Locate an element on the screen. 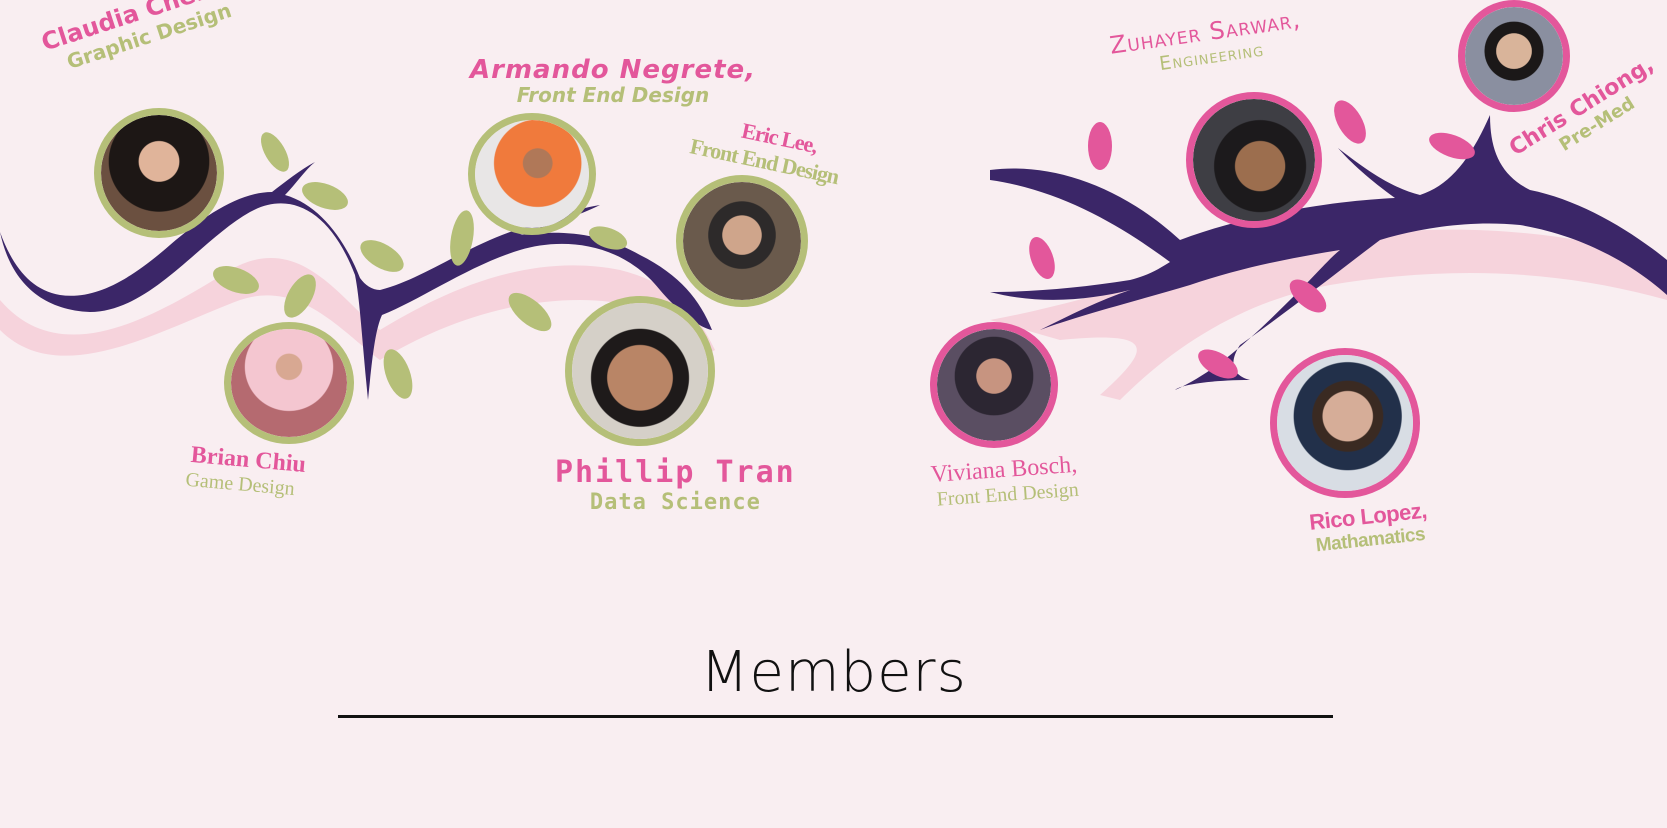 This screenshot has height=828, width=1667. section-title: Members is located at coordinates (833, 672).